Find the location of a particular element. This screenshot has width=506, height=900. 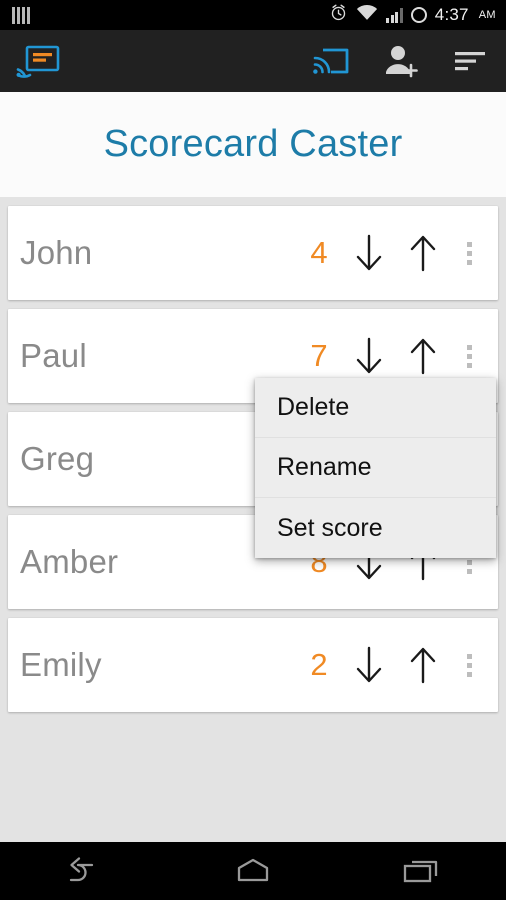

title-area: Scorecard Caster is located at coordinates (253, 144).